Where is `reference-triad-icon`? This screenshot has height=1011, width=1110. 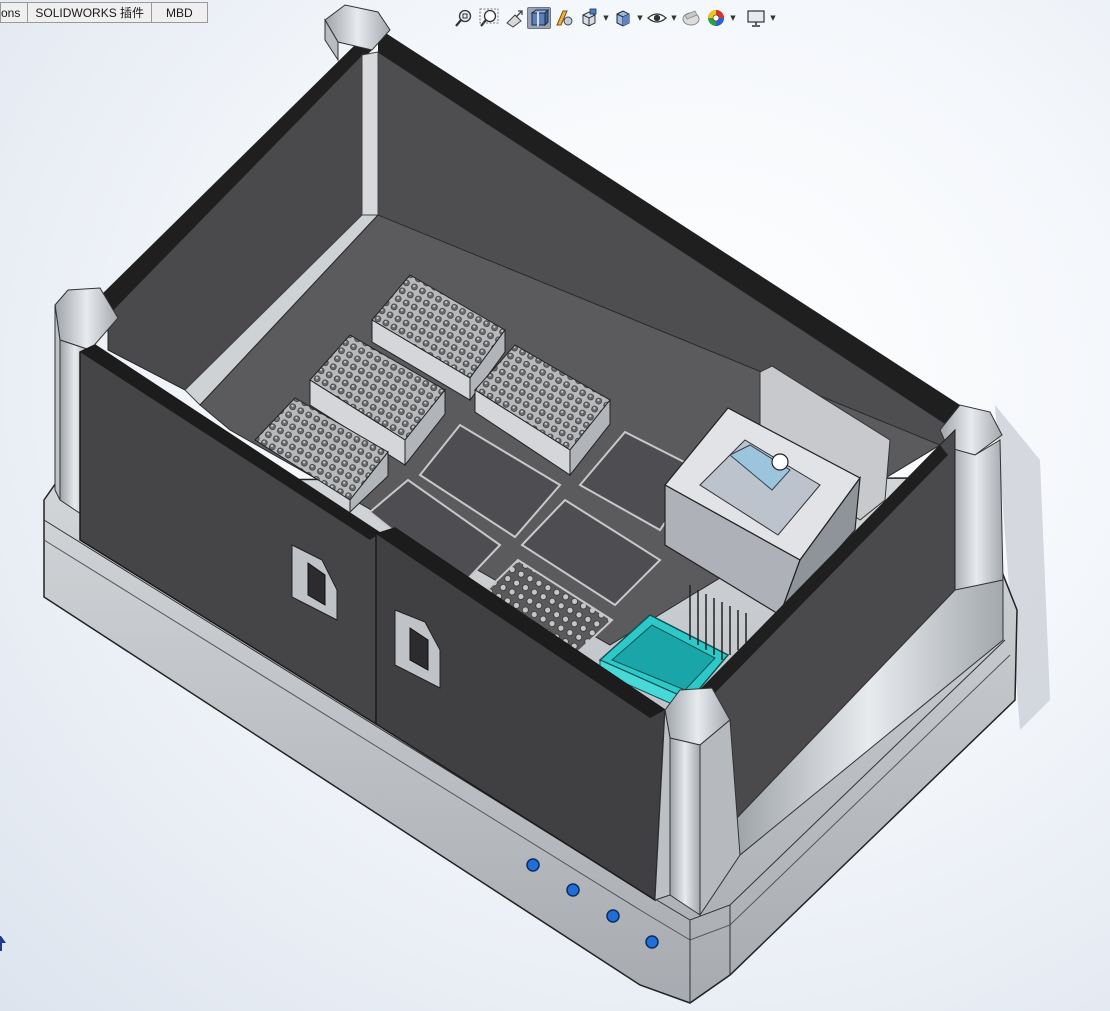 reference-triad-icon is located at coordinates (3, 943).